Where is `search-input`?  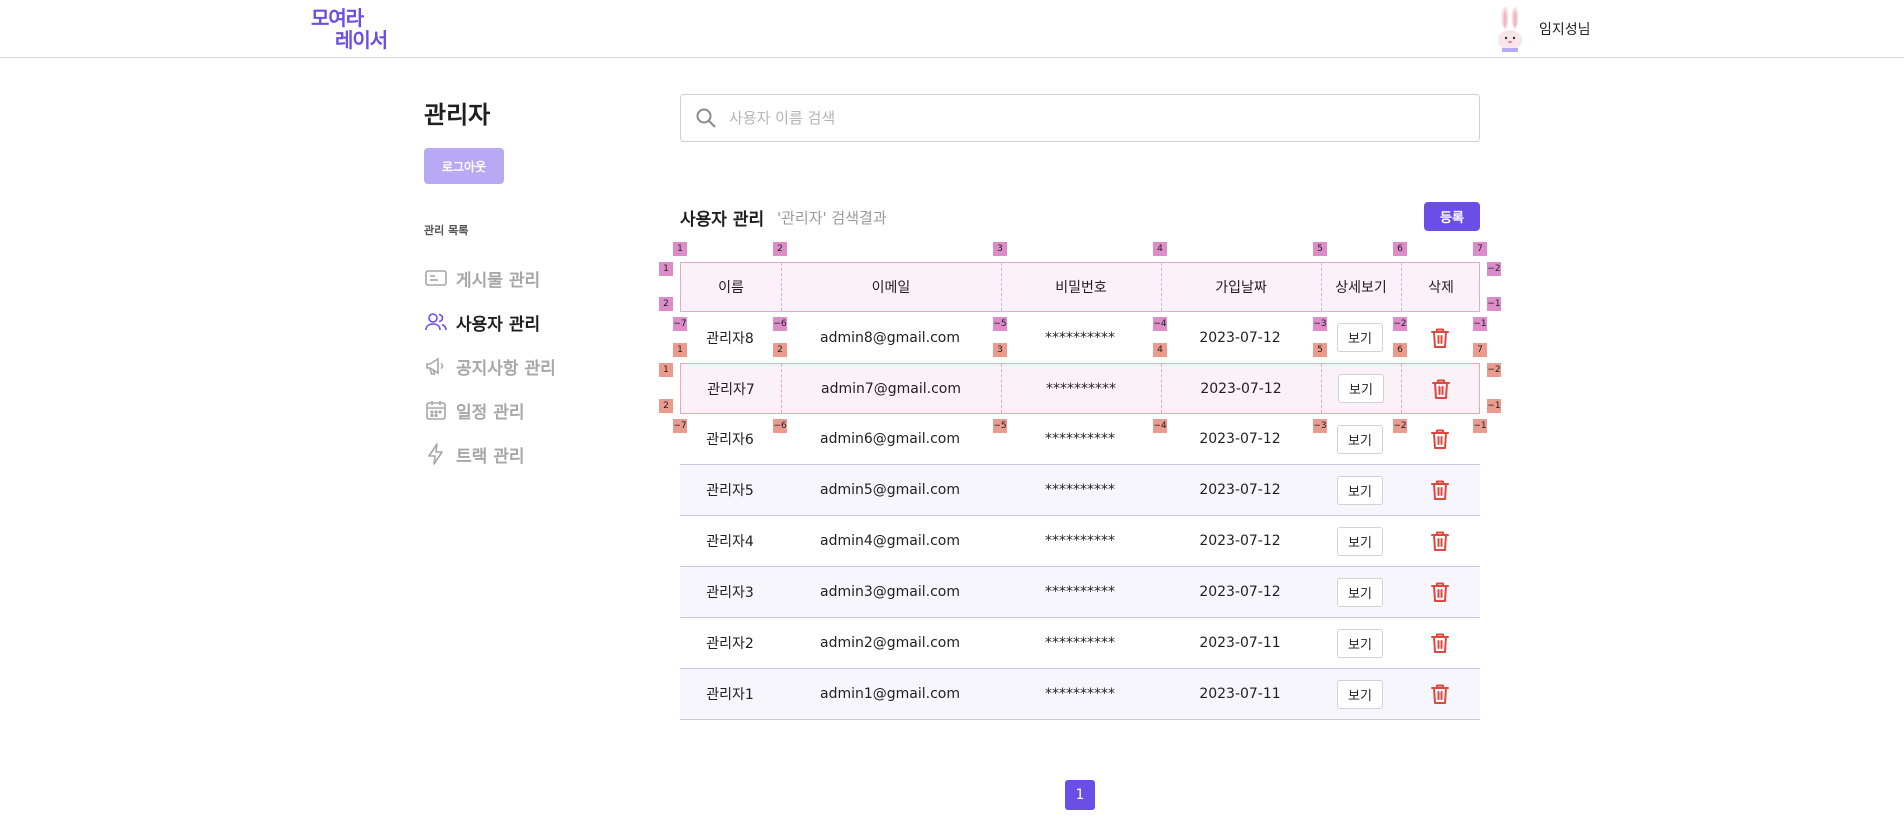
search-input is located at coordinates (1089, 118).